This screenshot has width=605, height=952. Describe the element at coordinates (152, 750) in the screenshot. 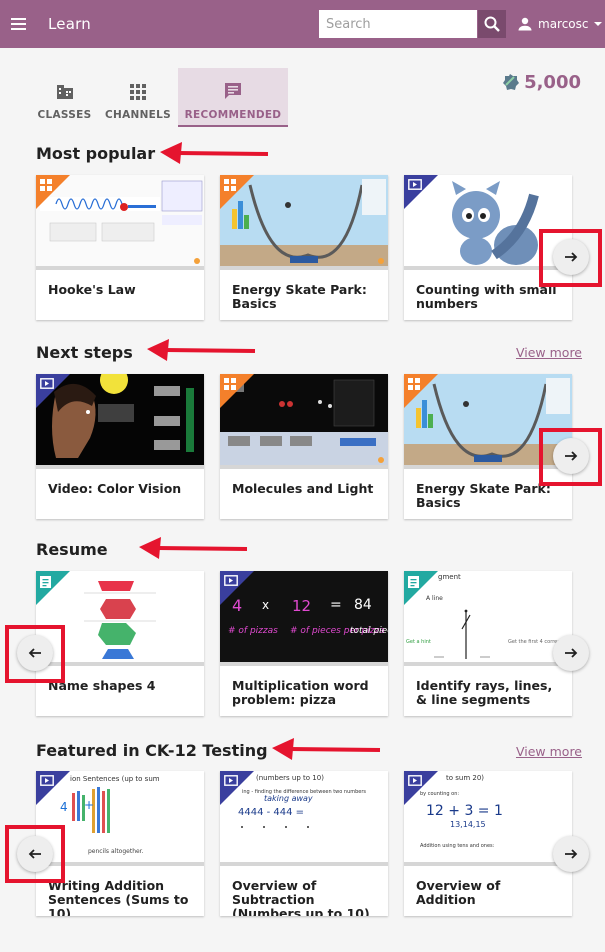

I see `section-title: Featured in CK-12 Testing` at that location.